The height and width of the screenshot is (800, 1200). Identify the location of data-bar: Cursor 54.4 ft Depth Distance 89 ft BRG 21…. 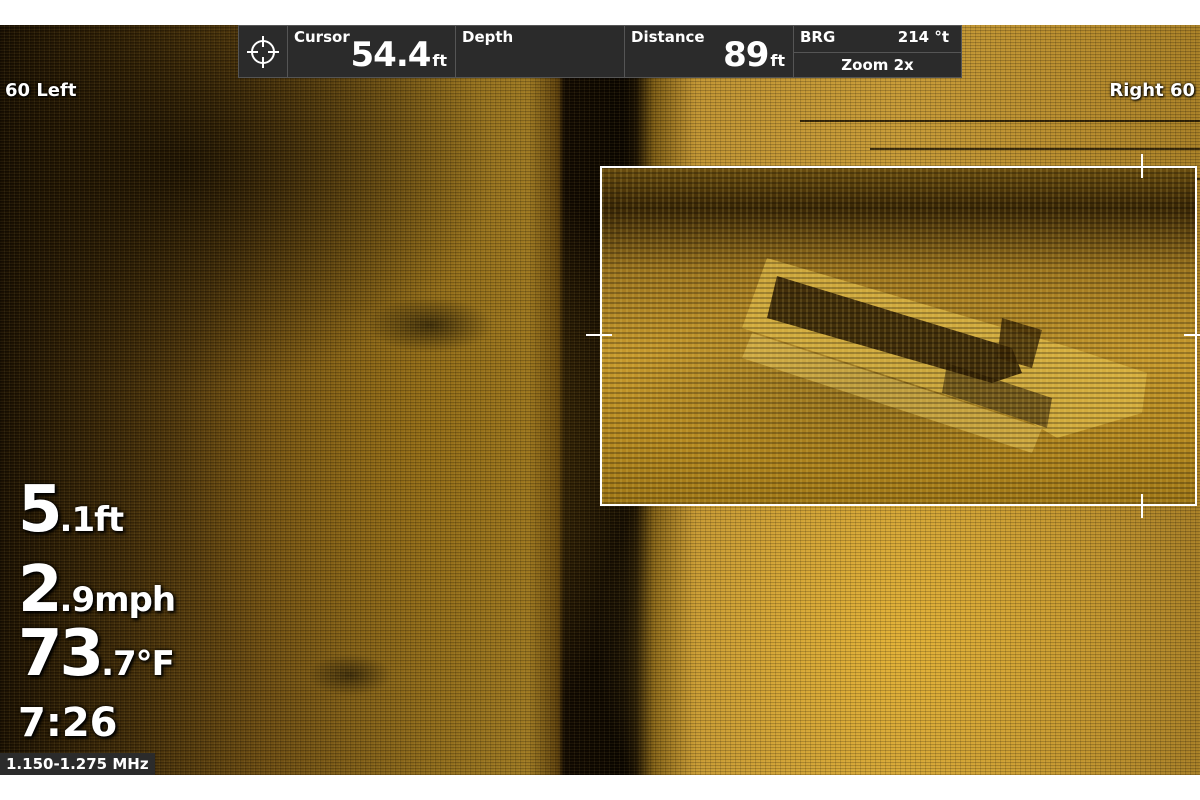
(600, 51).